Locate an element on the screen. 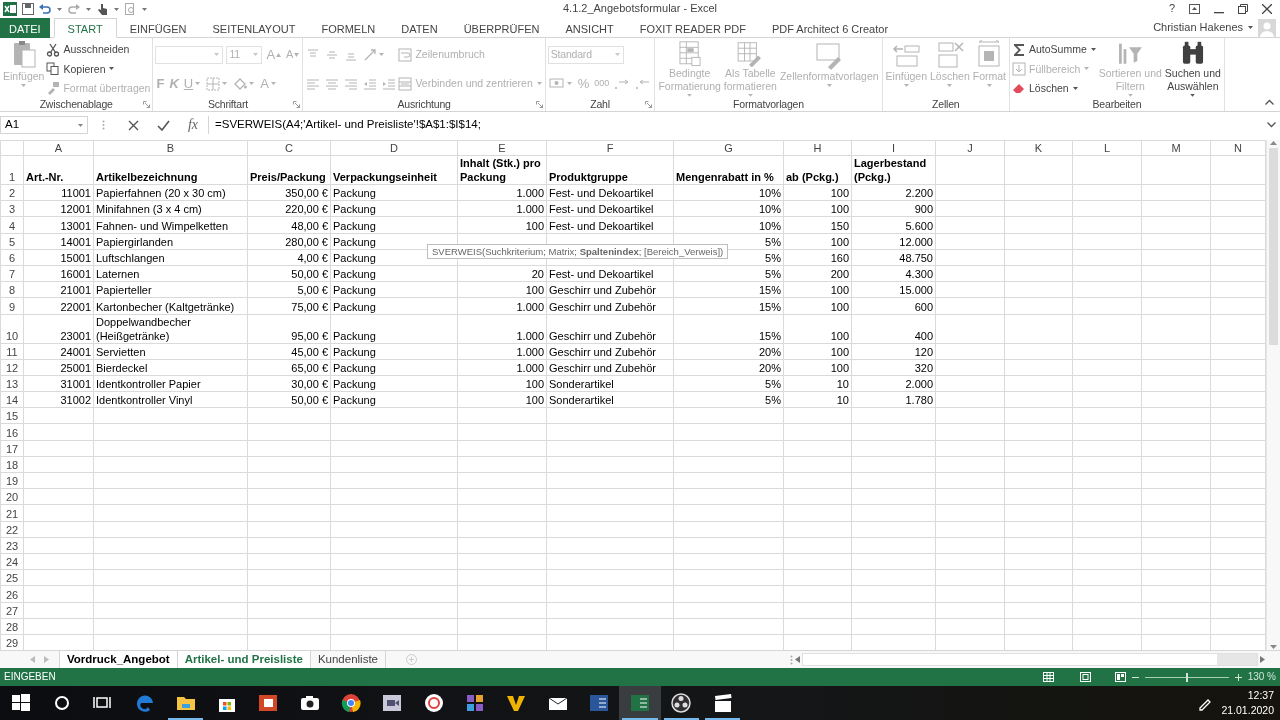 The image size is (1280, 720). ribbon-tab: FORMELN is located at coordinates (348, 28).